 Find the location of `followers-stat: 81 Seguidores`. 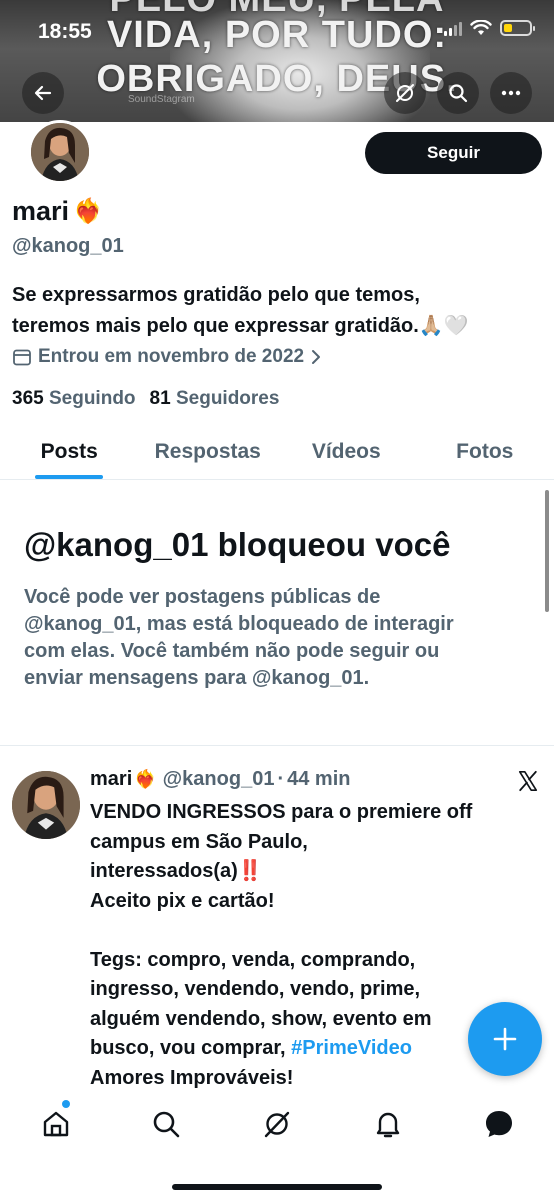

followers-stat: 81 Seguidores is located at coordinates (215, 399).